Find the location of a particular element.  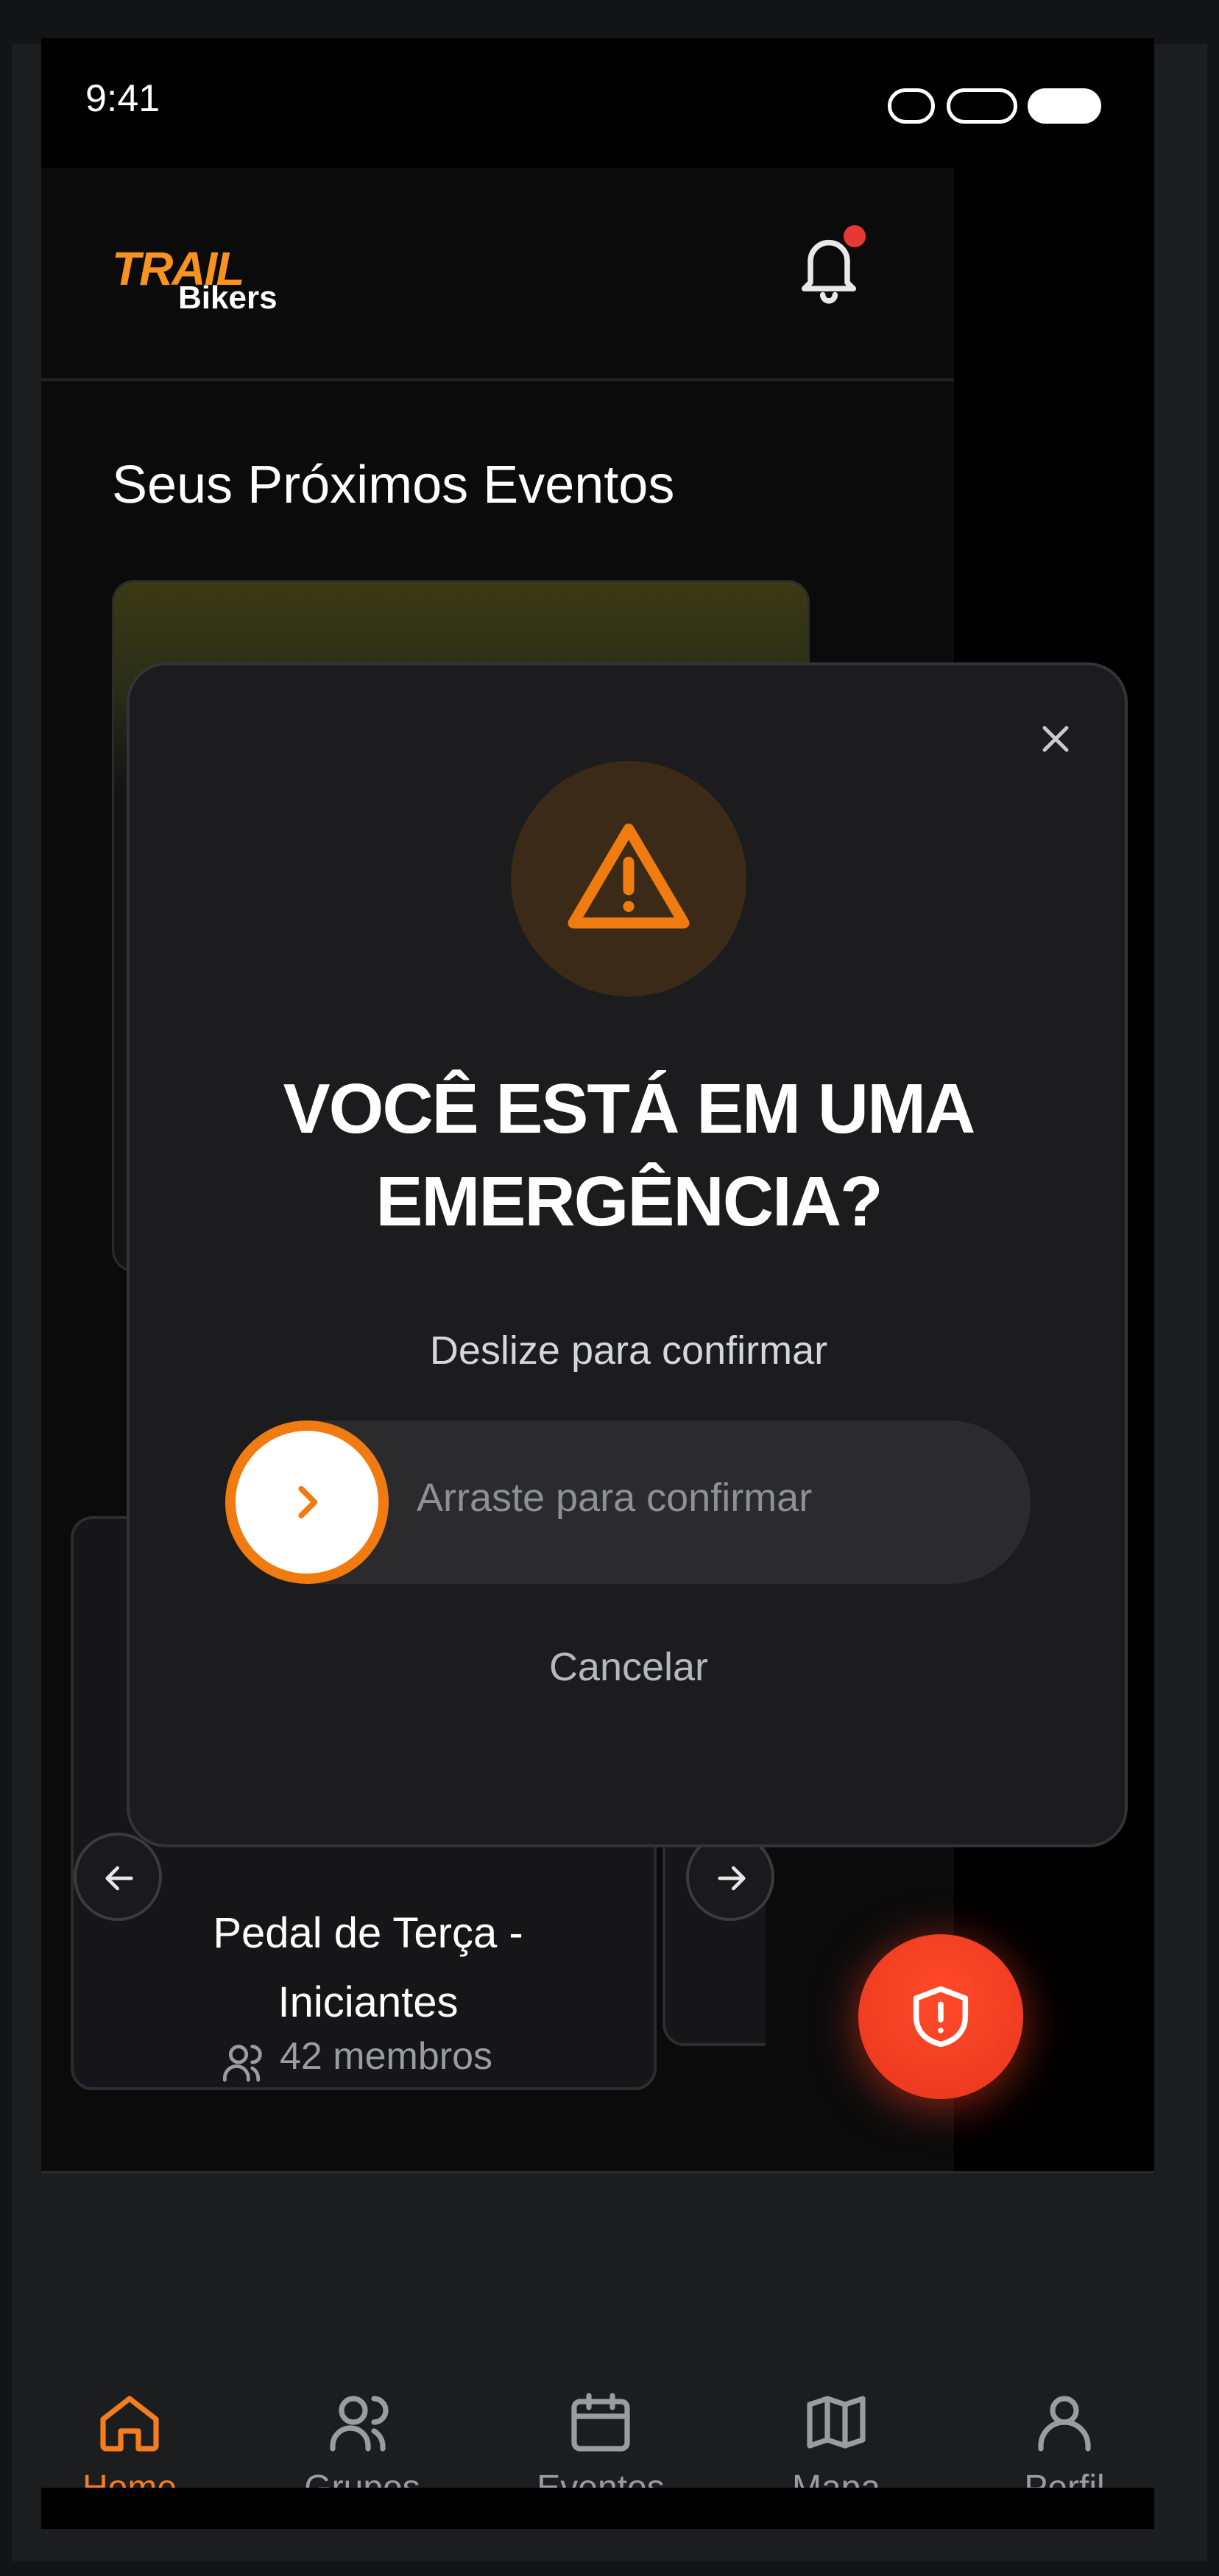

modal-subtitle: Deslize para confirmar is located at coordinates (628, 1350).